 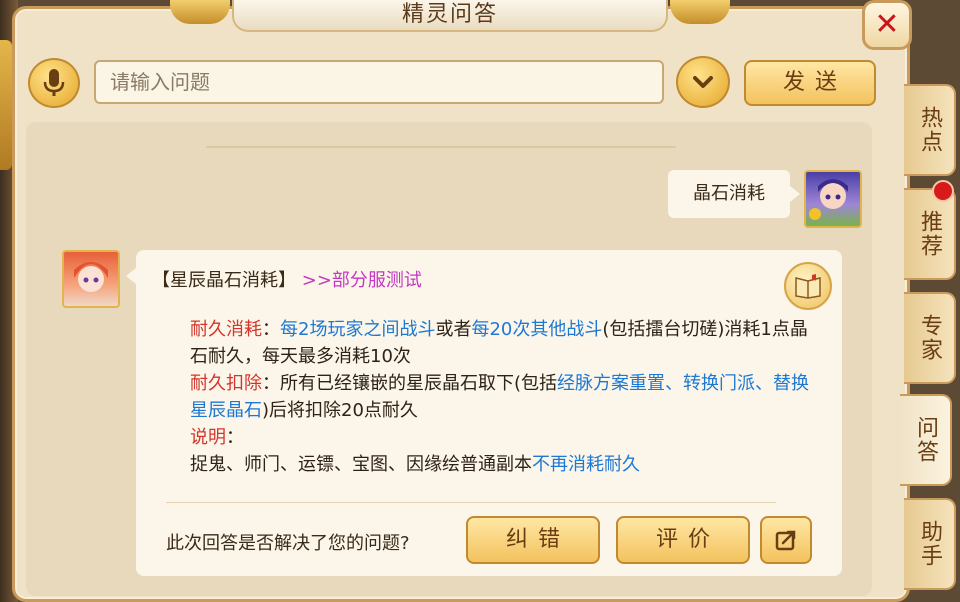 What do you see at coordinates (833, 199) in the screenshot?
I see `user-avatar` at bounding box center [833, 199].